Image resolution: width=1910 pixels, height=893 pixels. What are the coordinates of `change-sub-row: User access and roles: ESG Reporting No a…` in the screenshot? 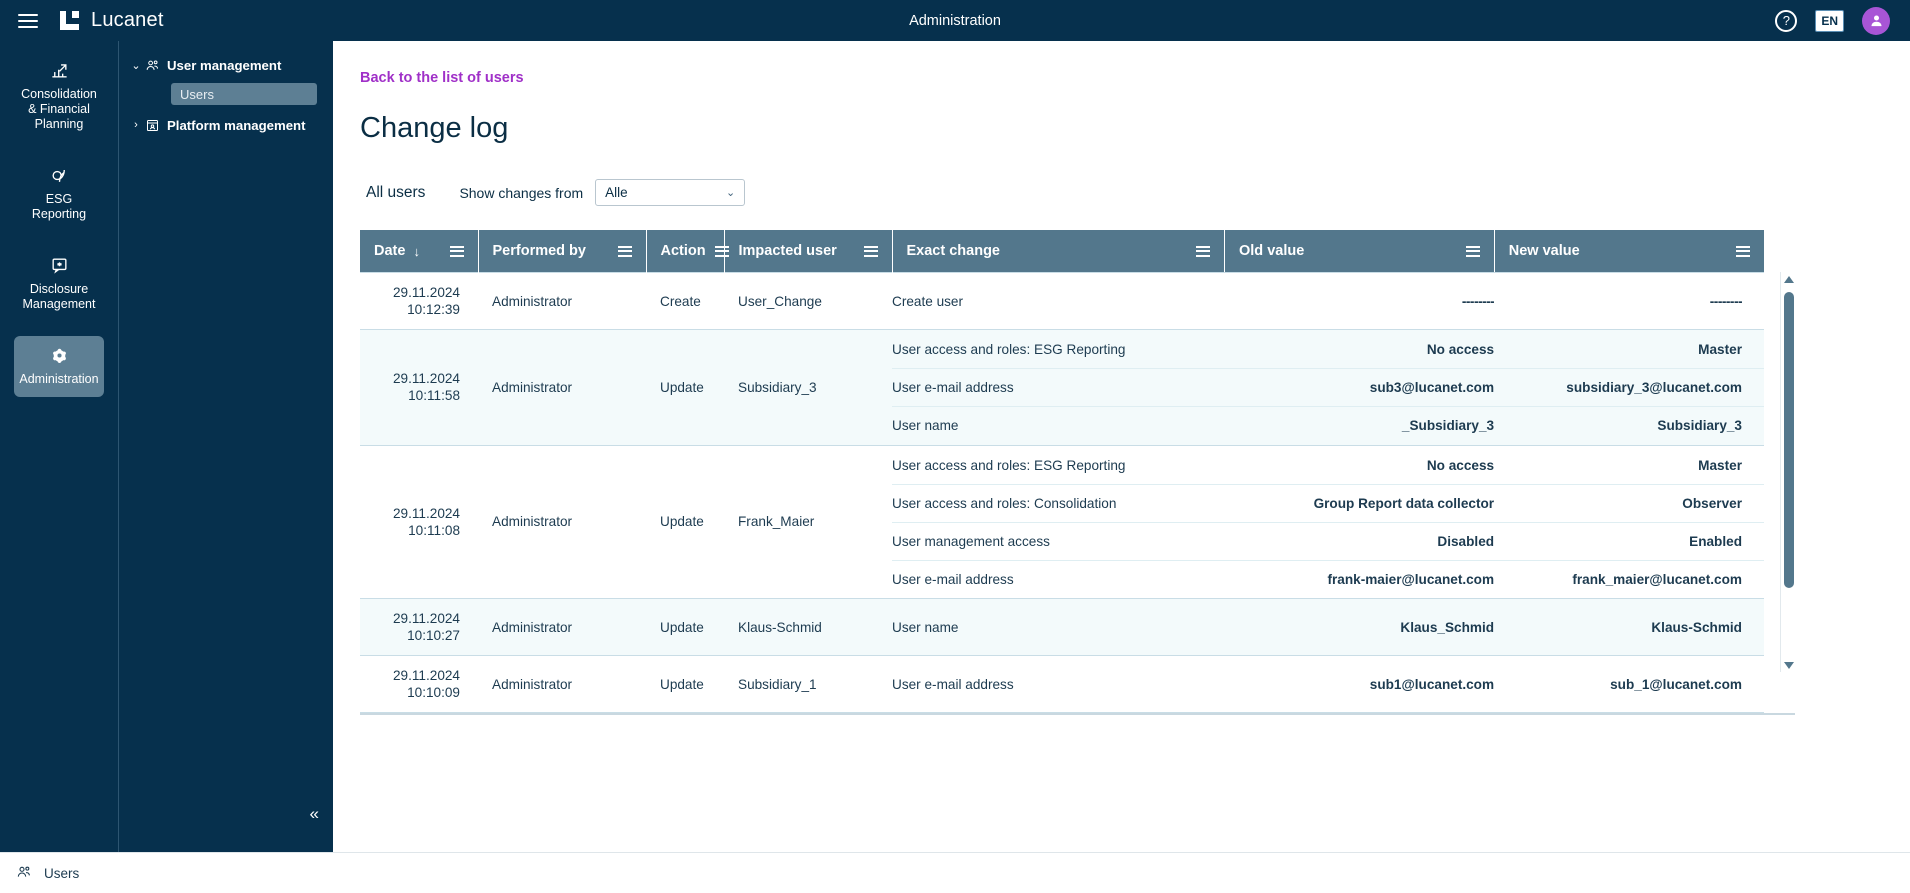 It's located at (1328, 349).